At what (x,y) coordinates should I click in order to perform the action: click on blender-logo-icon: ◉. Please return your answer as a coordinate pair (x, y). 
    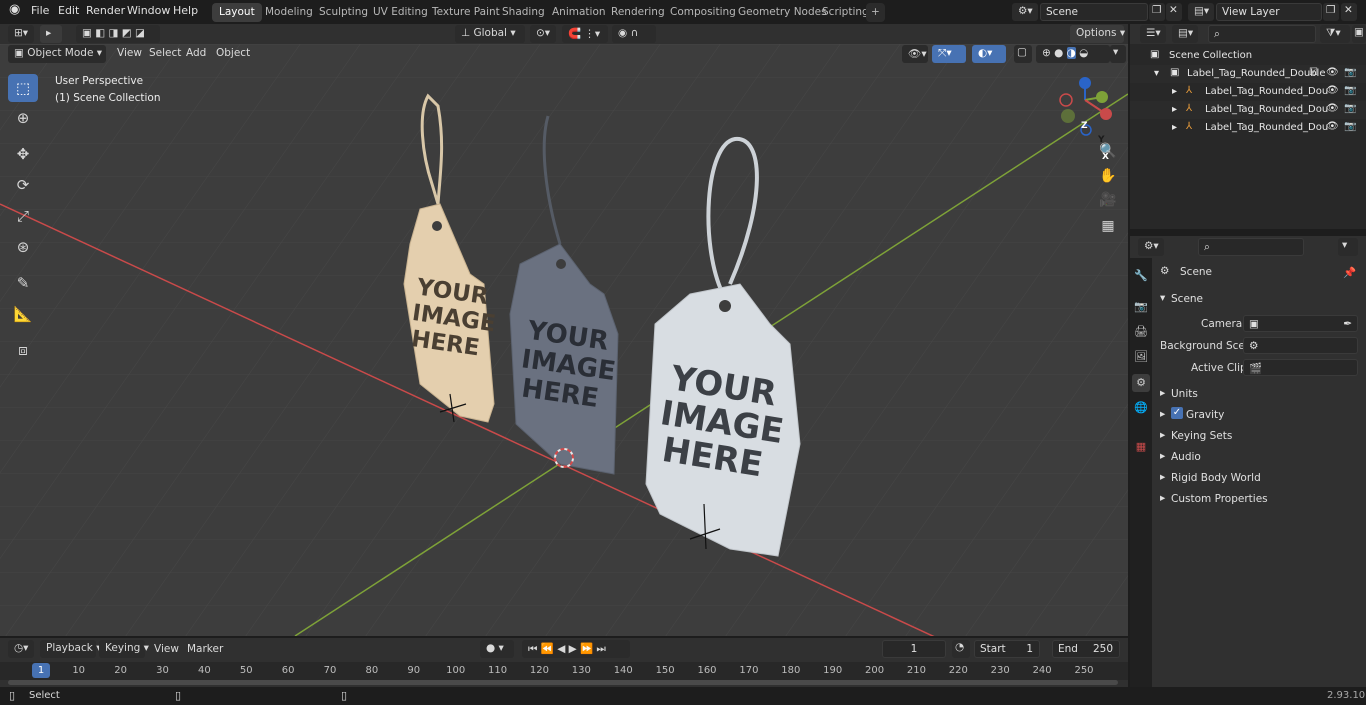
    Looking at the image, I should click on (14, 9).